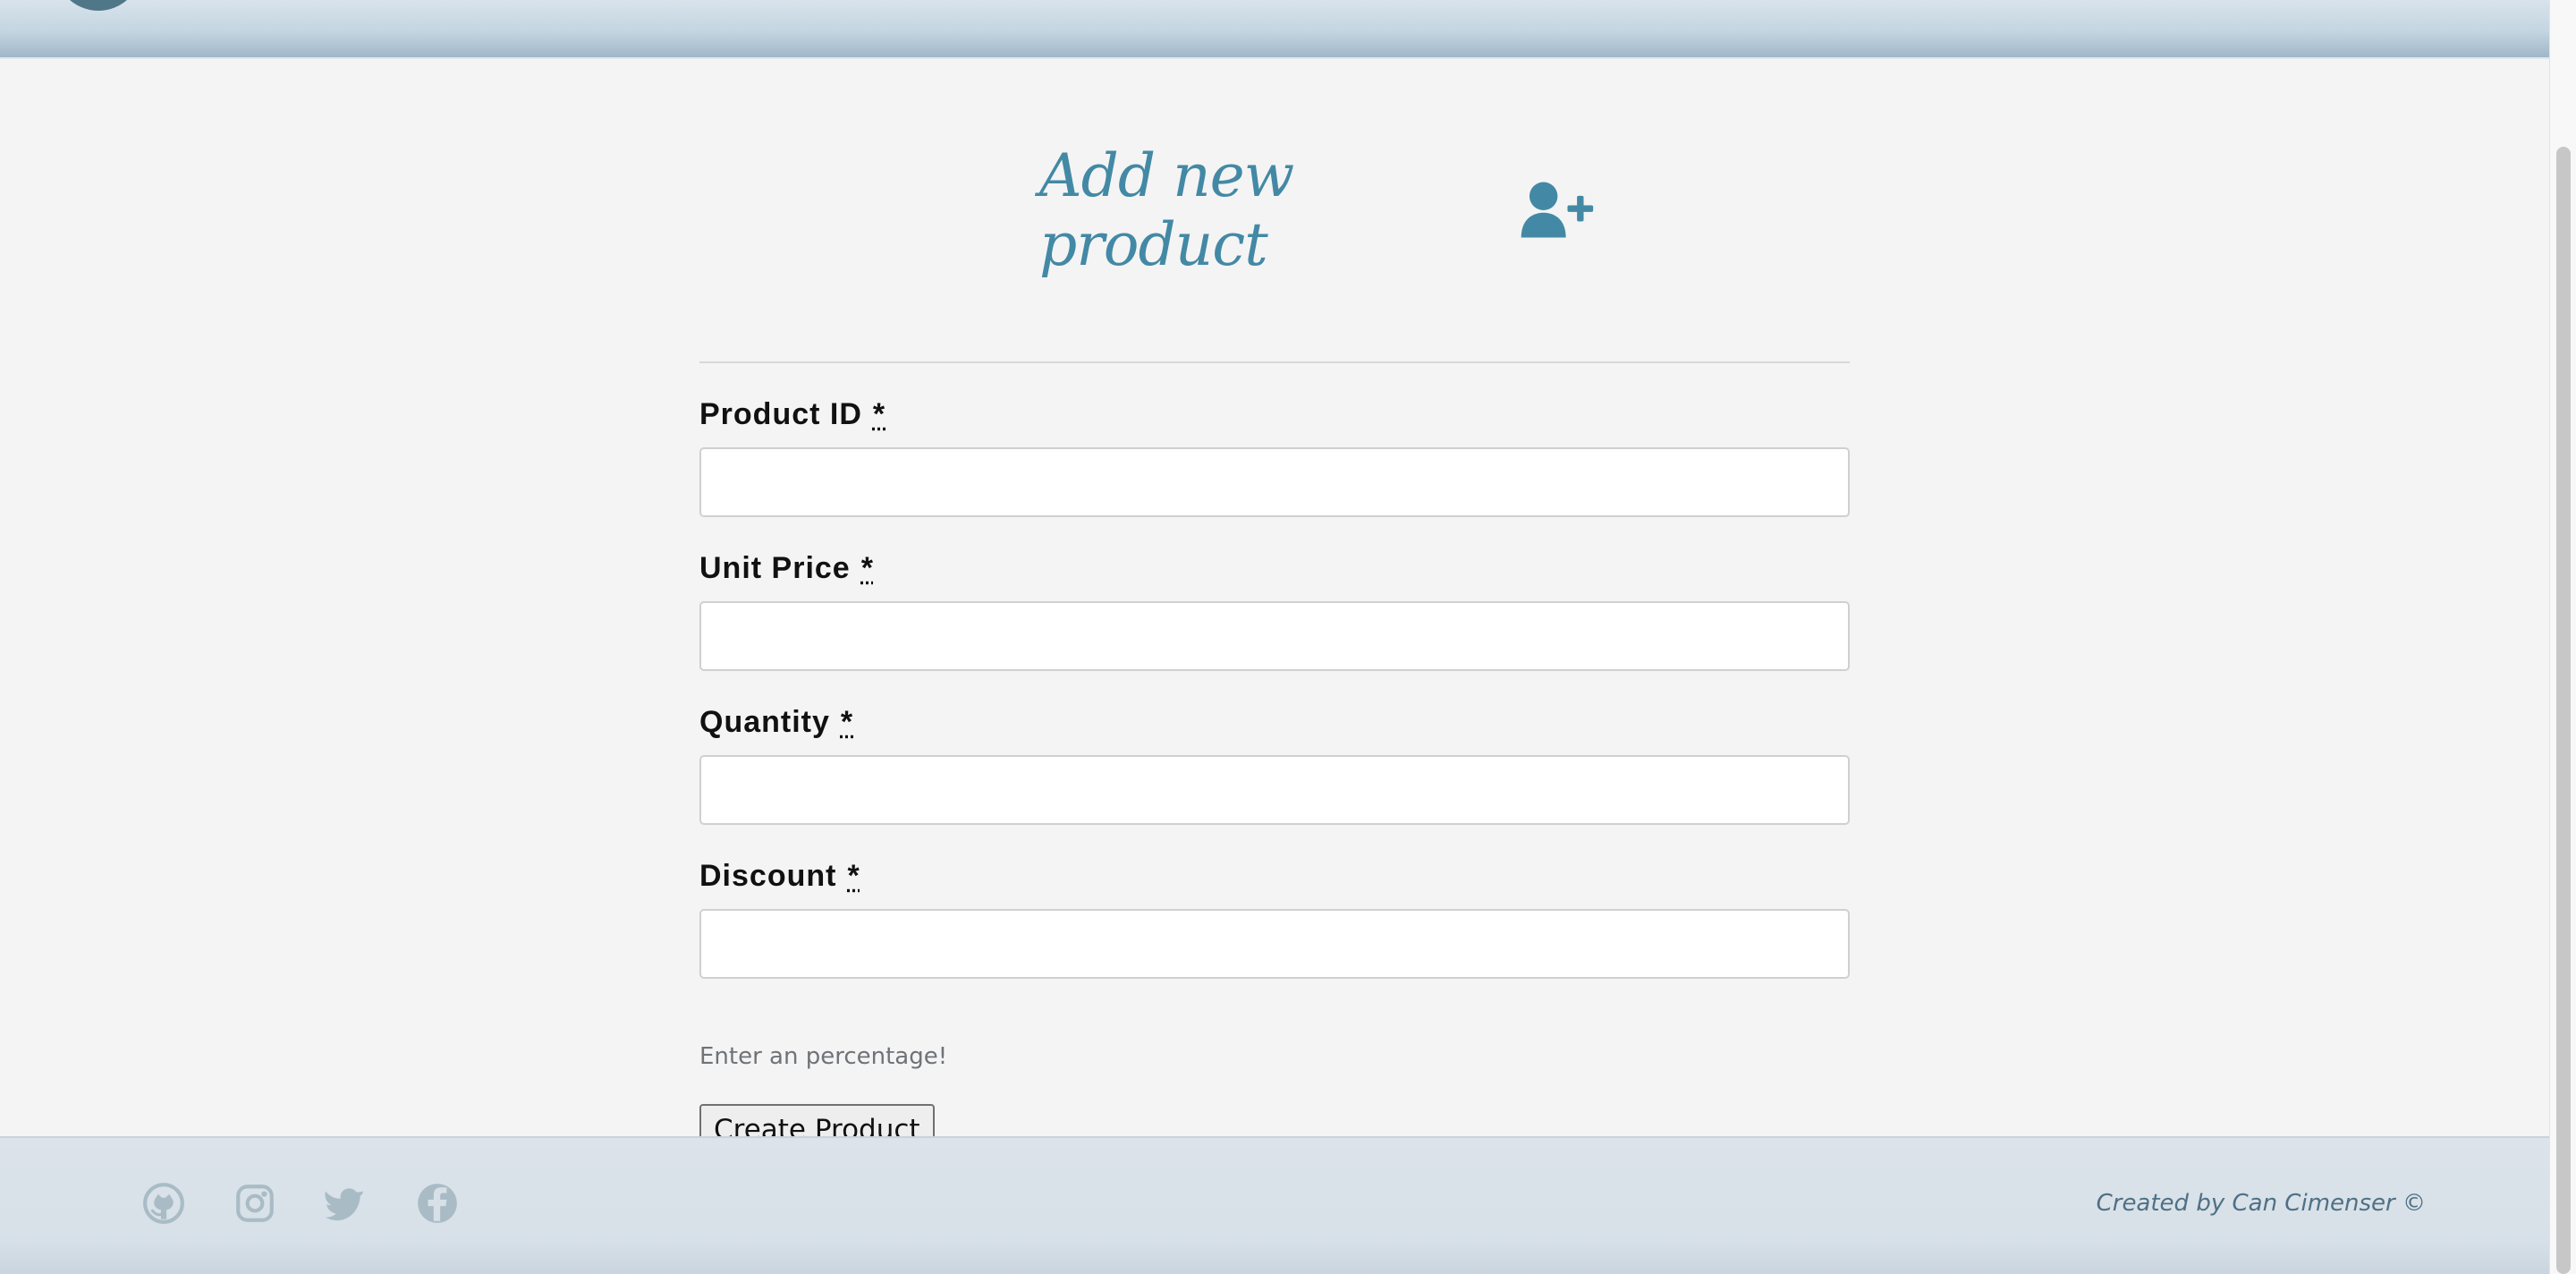 The height and width of the screenshot is (1274, 2576). Describe the element at coordinates (1274, 944) in the screenshot. I see `discount-input` at that location.